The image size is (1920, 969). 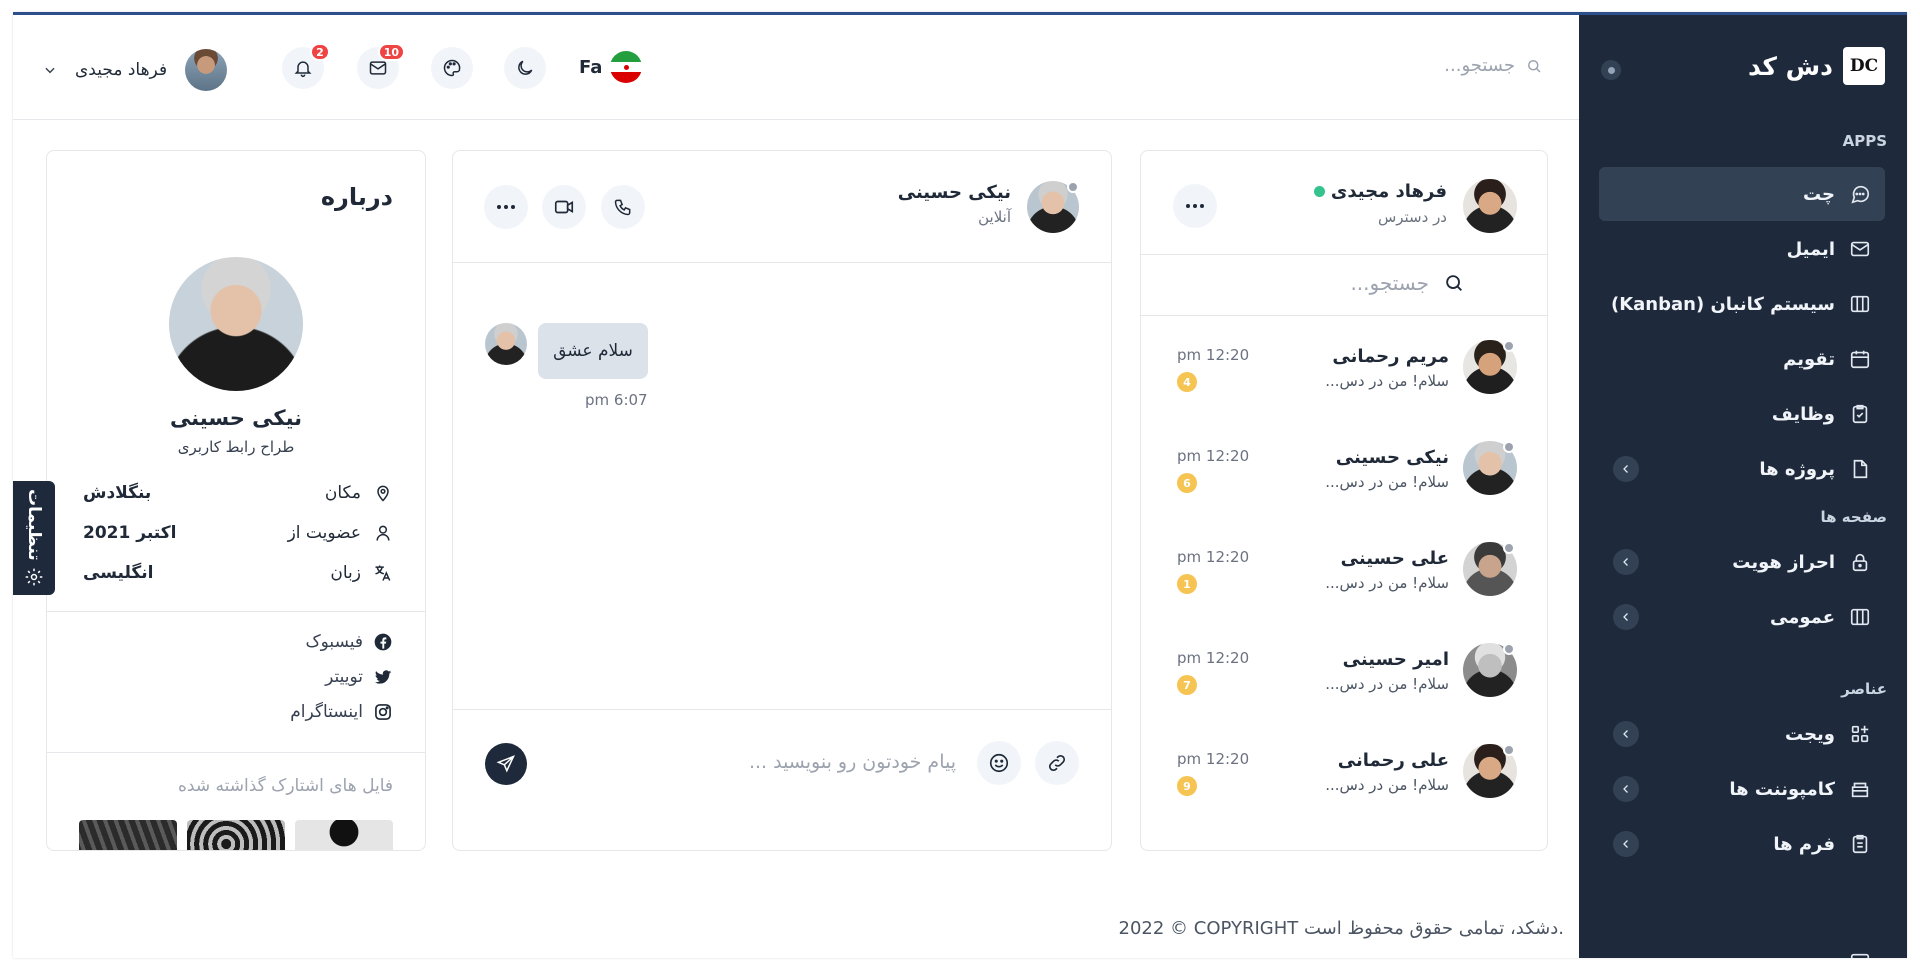 I want to click on send-button, so click(x=506, y=764).